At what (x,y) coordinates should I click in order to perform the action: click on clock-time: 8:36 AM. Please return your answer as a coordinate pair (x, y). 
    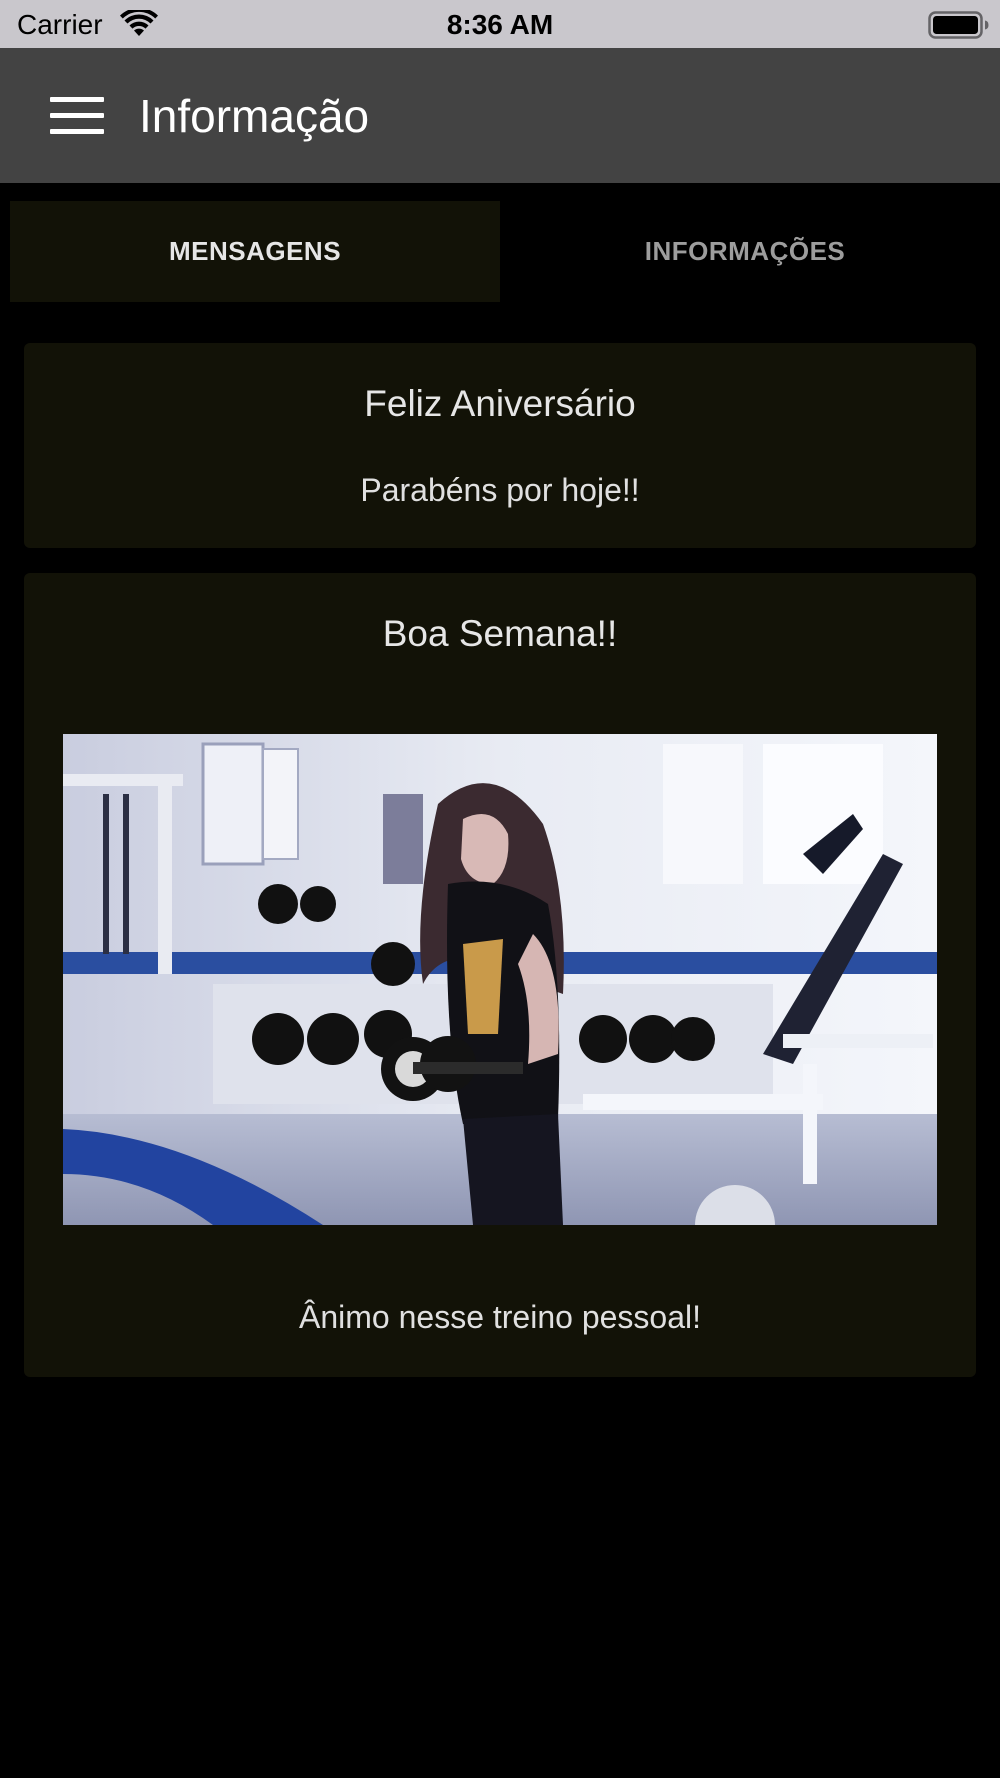
    Looking at the image, I should click on (500, 24).